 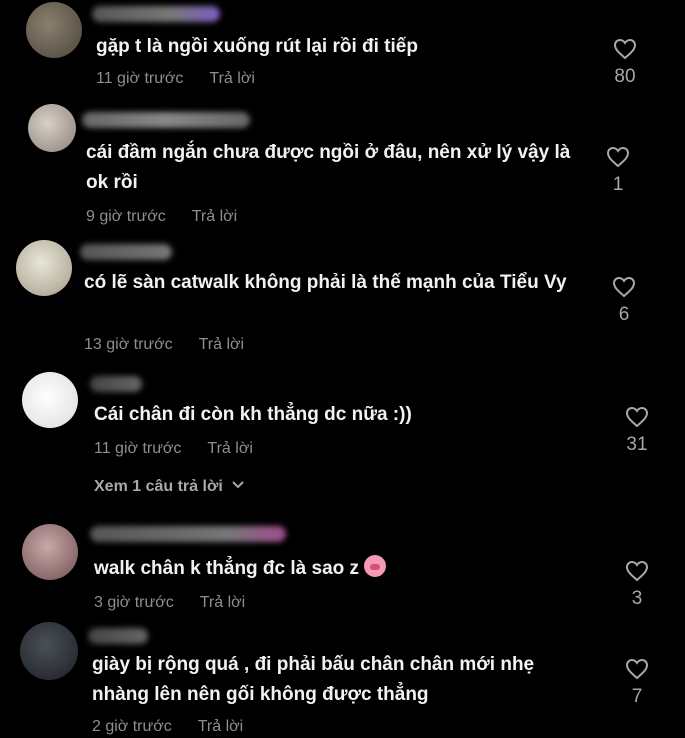 What do you see at coordinates (618, 171) in the screenshot?
I see `like-control: 1` at bounding box center [618, 171].